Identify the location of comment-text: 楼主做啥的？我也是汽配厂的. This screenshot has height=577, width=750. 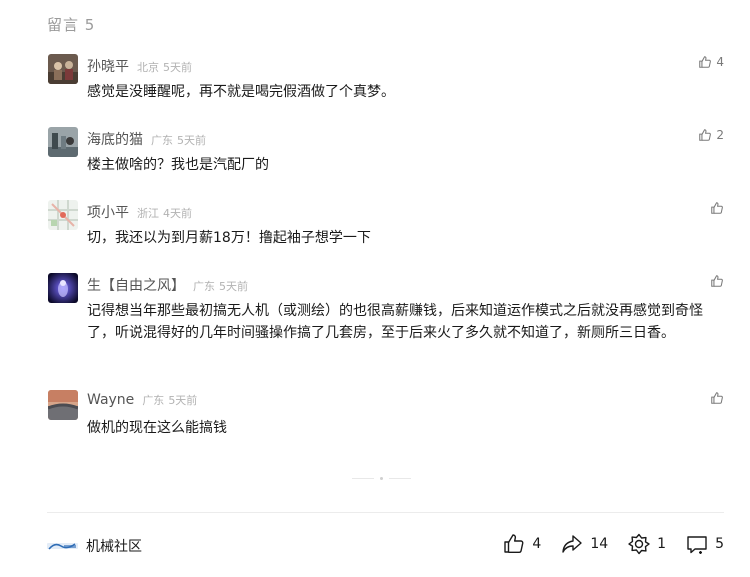
(178, 165).